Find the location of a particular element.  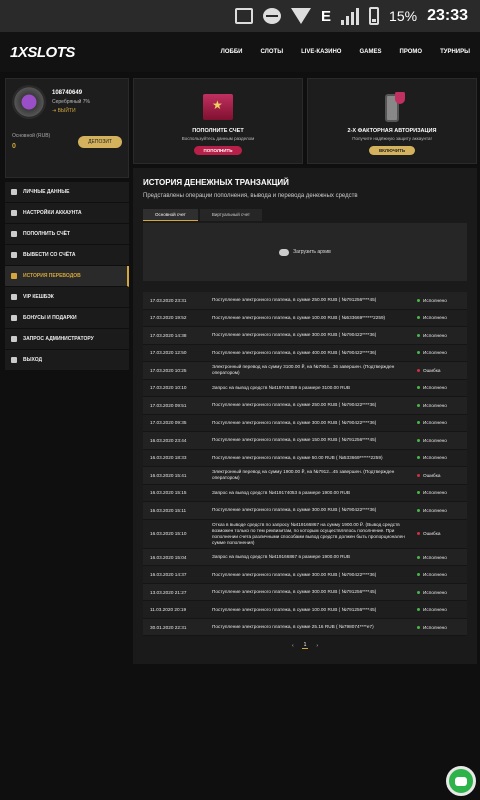

row-date: 16.03.2020 15:15 is located at coordinates (168, 493).